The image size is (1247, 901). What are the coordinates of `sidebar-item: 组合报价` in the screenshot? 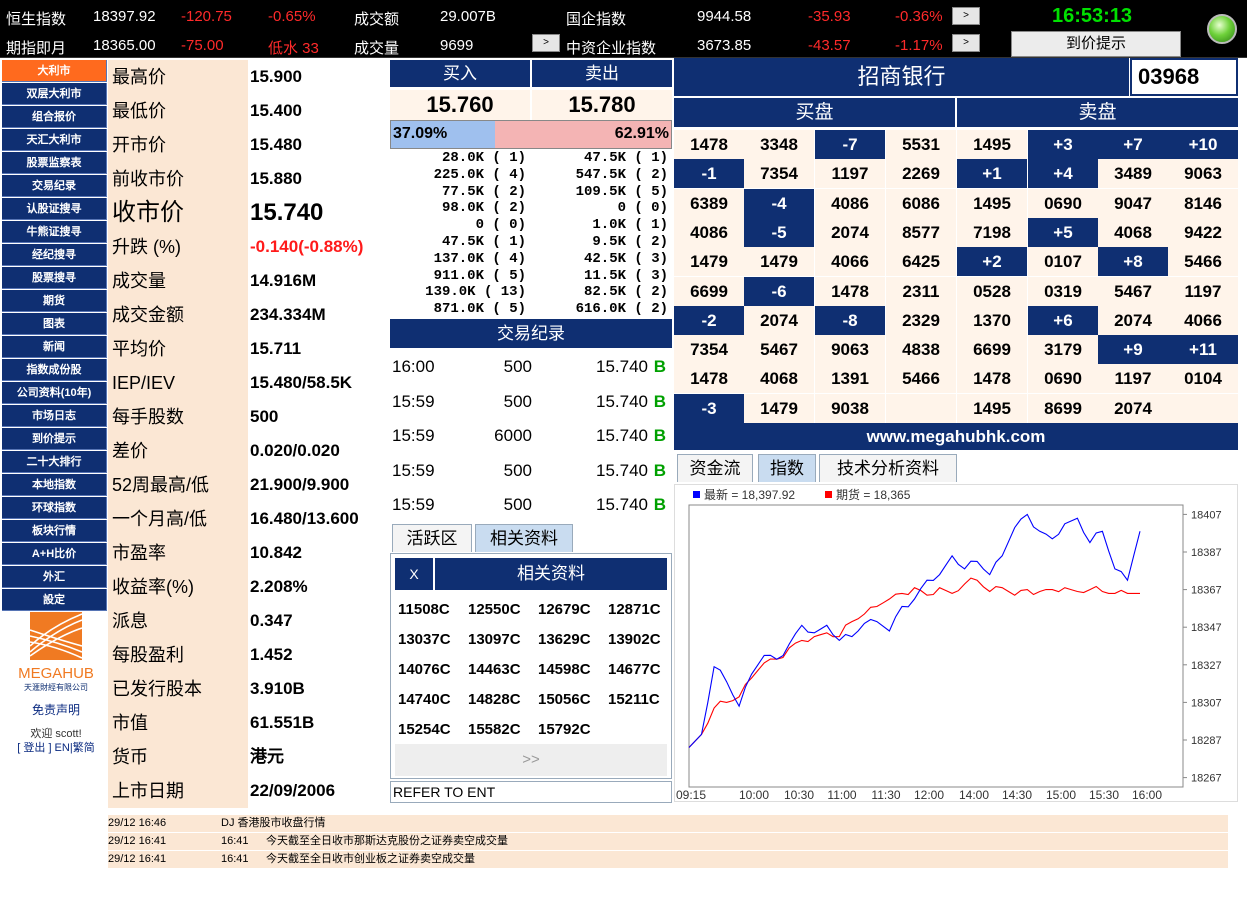 It's located at (54, 117).